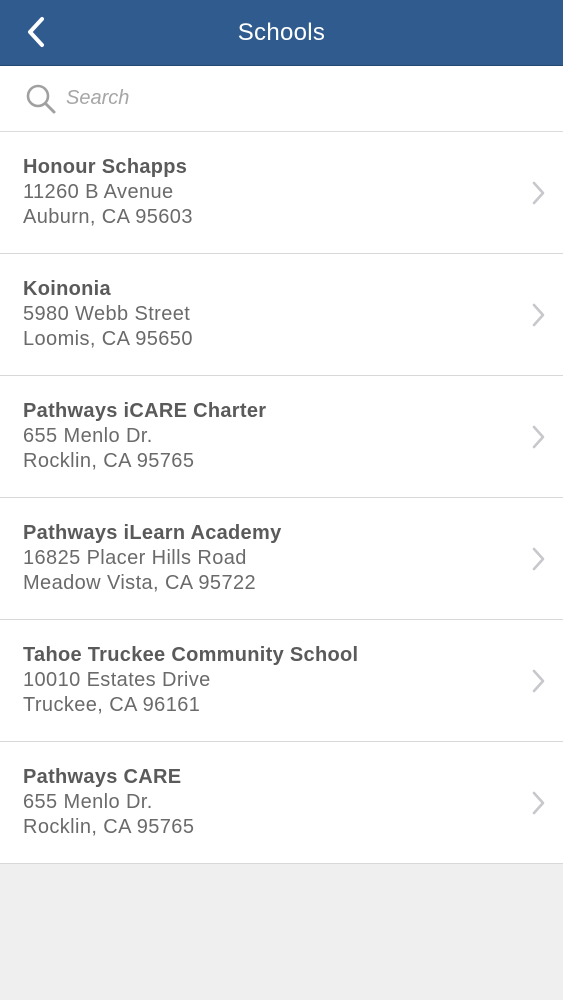  What do you see at coordinates (67, 289) in the screenshot?
I see `school-name: Koinonia` at bounding box center [67, 289].